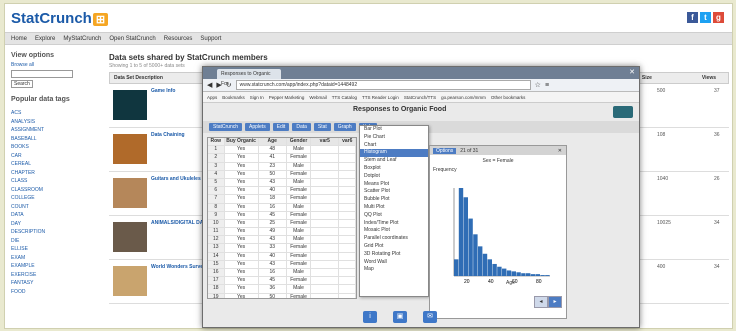 This screenshot has width=736, height=331. Describe the element at coordinates (299, 142) in the screenshot. I see `grid-col-gender: Gender` at that location.